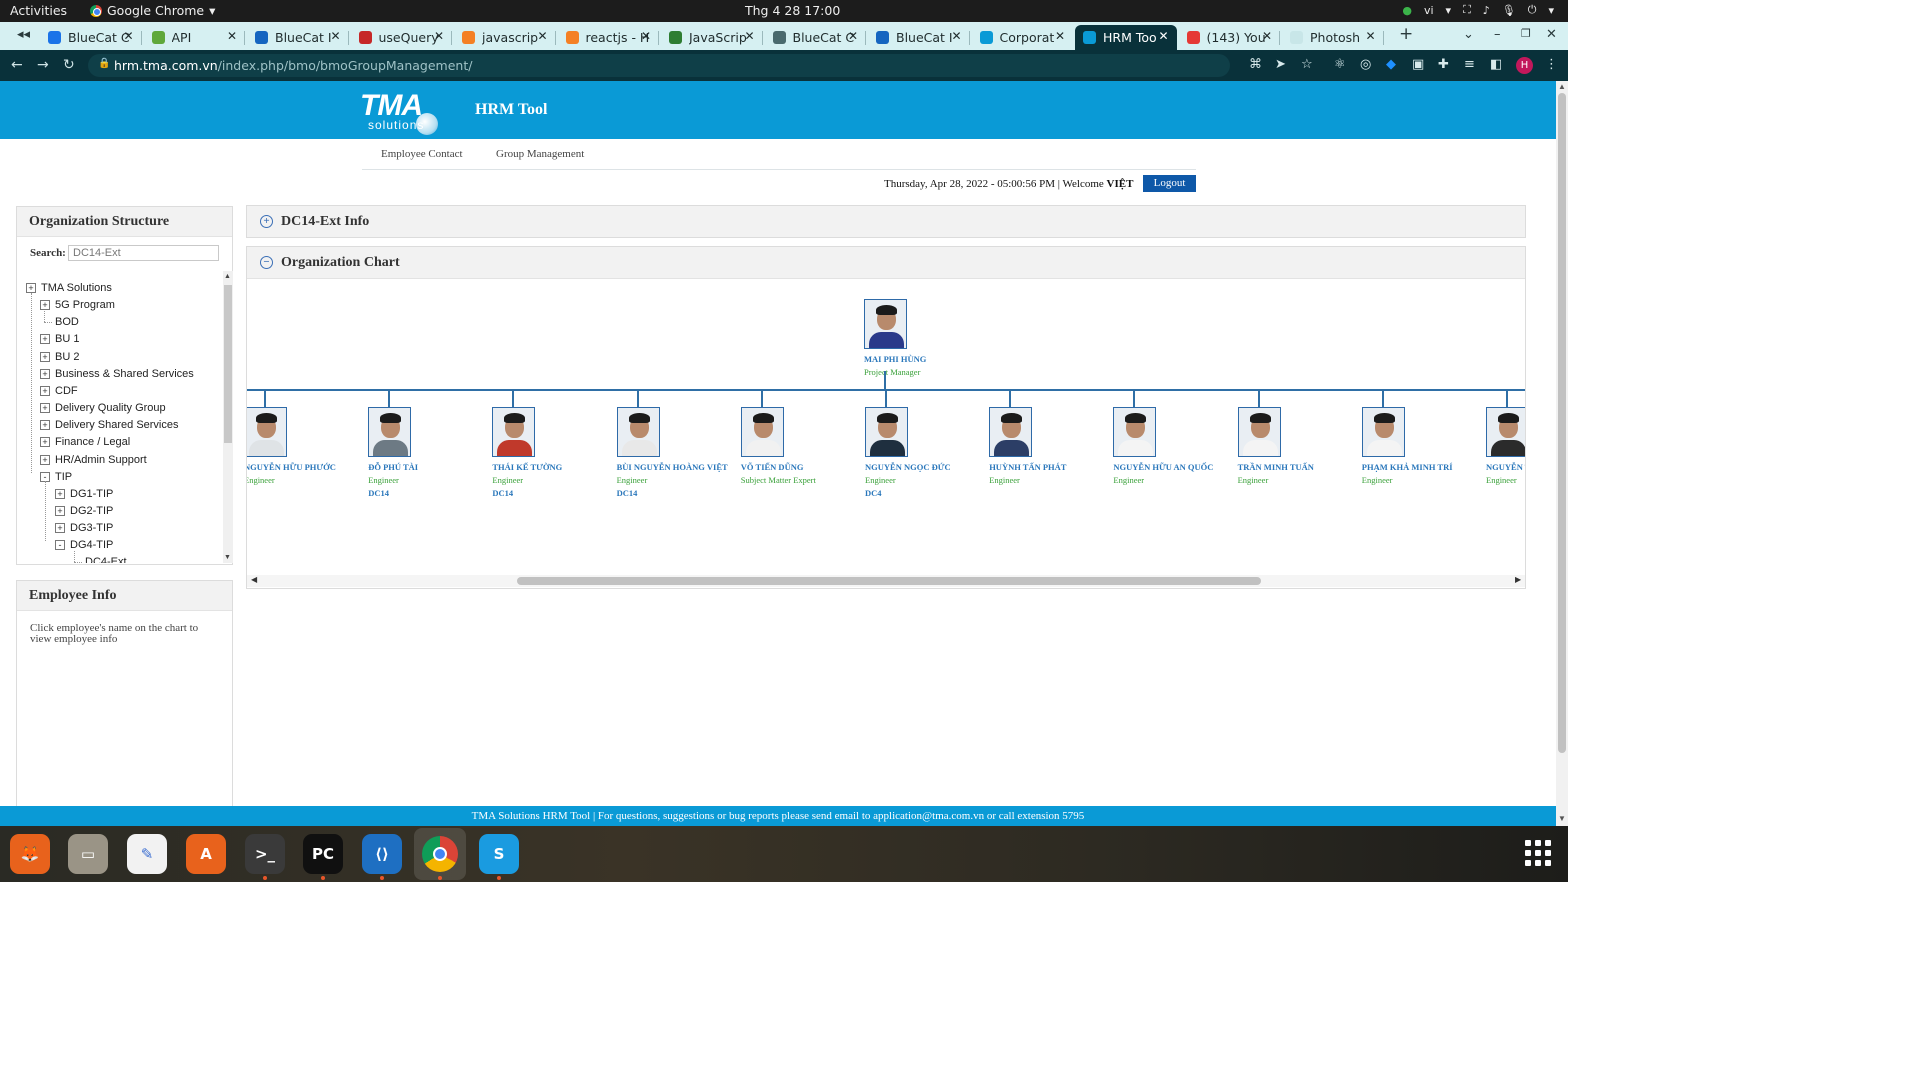 The height and width of the screenshot is (1080, 1920). What do you see at coordinates (1497, 34) in the screenshot?
I see `minimize-icon: –` at bounding box center [1497, 34].